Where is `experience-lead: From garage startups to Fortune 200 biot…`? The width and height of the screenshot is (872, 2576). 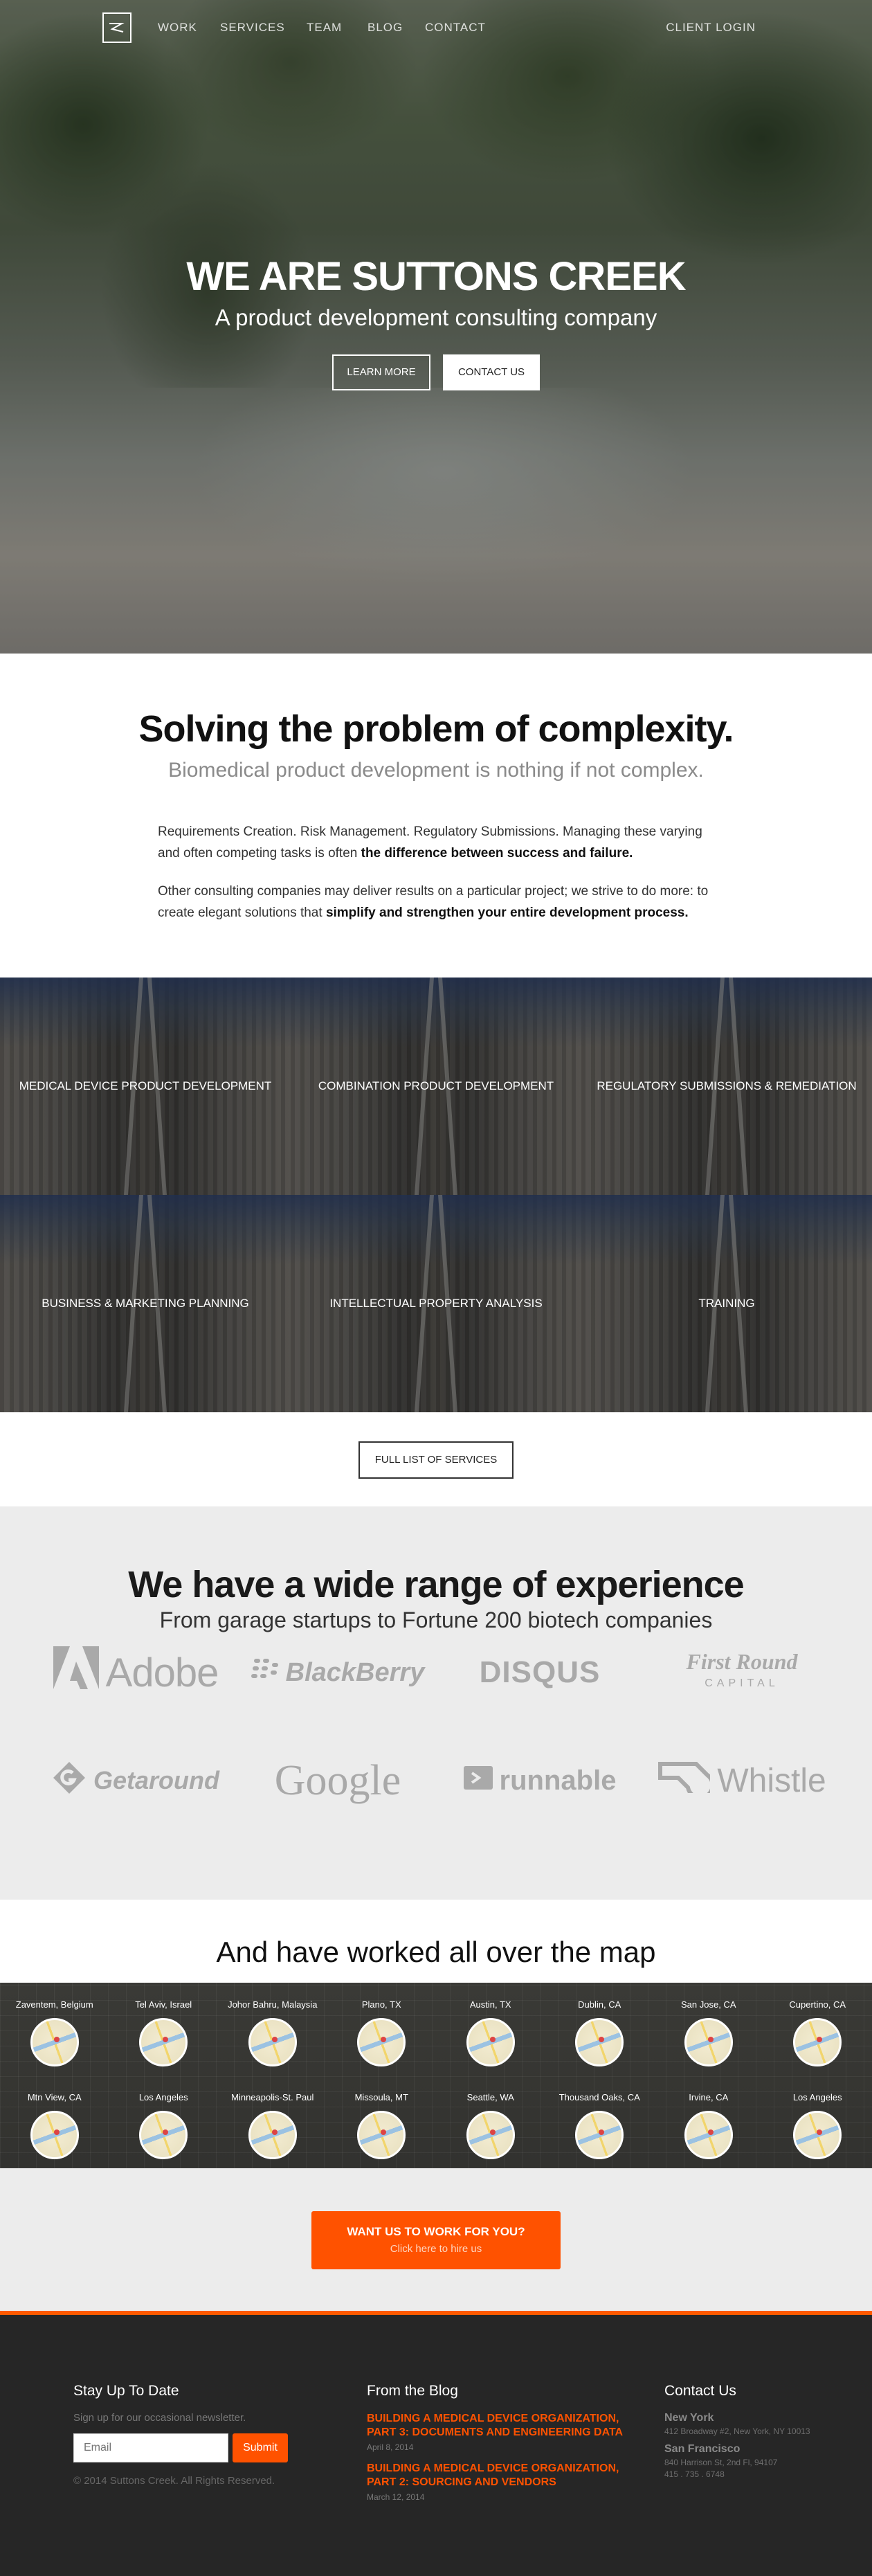
experience-lead: From garage startups to Fortune 200 biot… is located at coordinates (436, 1620).